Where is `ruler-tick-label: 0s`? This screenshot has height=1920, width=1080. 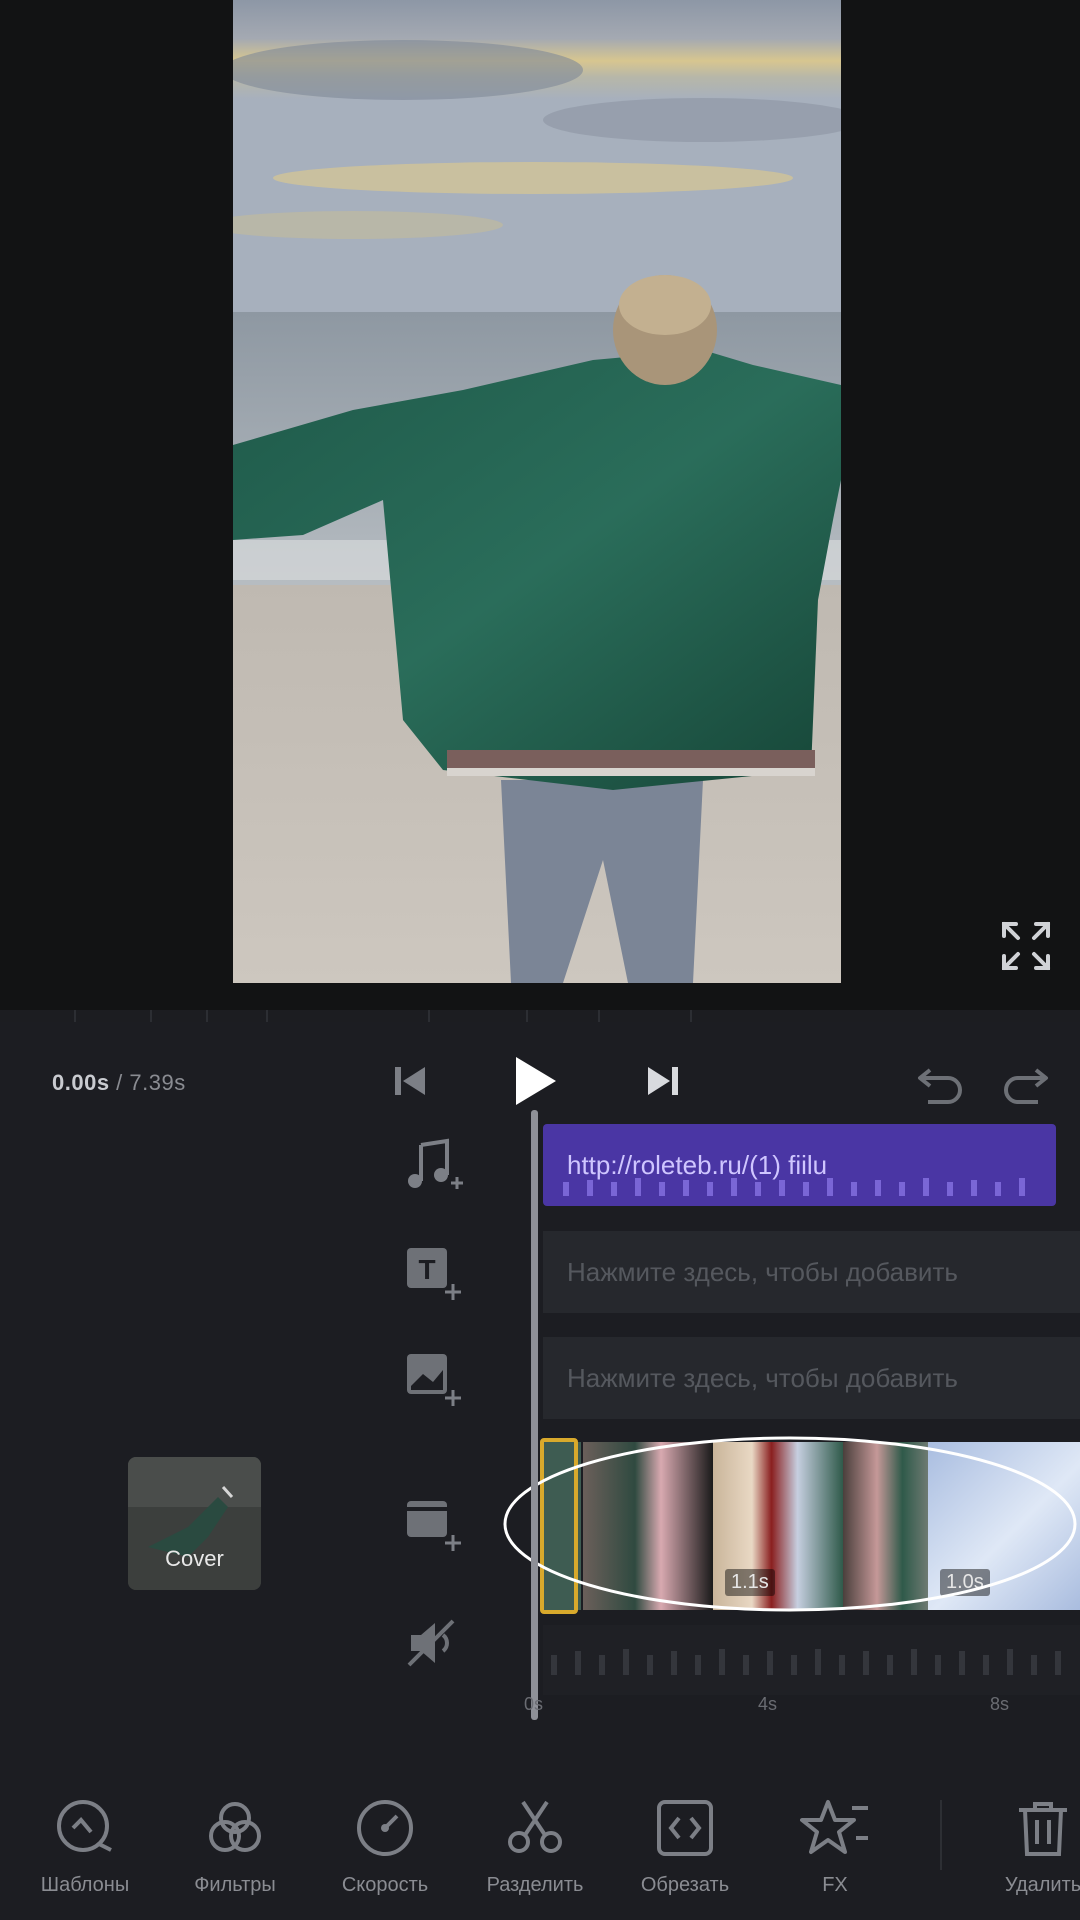 ruler-tick-label: 0s is located at coordinates (534, 1704).